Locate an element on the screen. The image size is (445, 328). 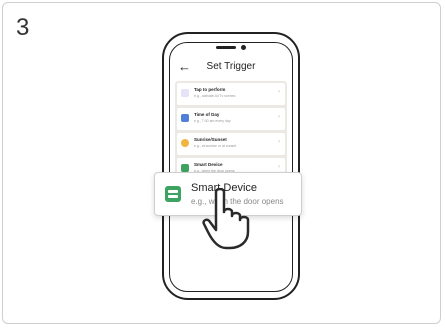
screen-title: Set Trigger is located at coordinates (231, 66).